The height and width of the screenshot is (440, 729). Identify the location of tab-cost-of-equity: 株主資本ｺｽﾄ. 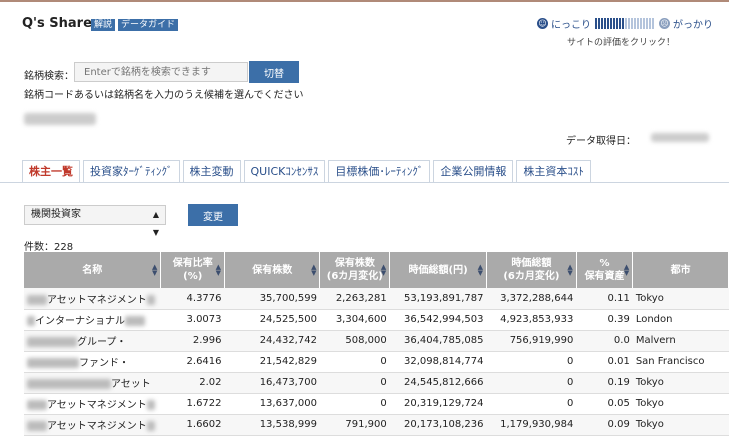
(553, 171).